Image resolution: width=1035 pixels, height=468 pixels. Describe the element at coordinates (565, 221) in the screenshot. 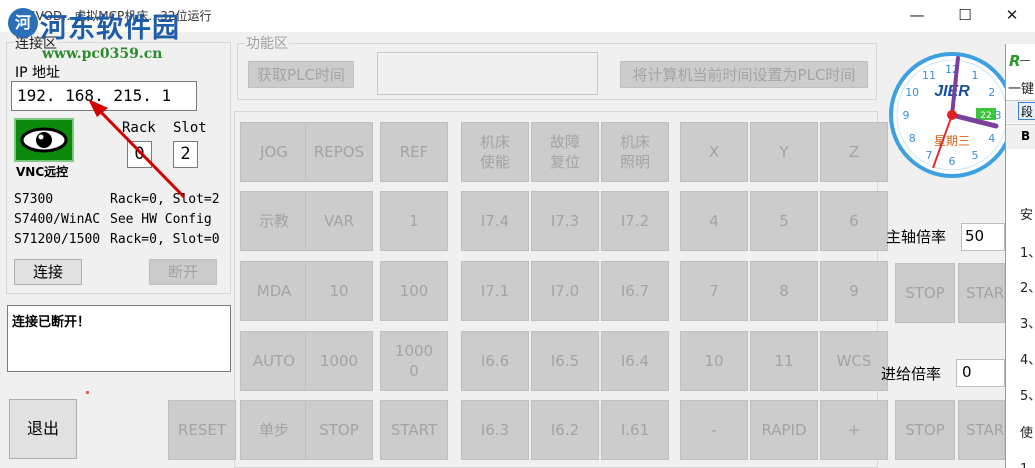

I see `grid-button: I7.3` at that location.